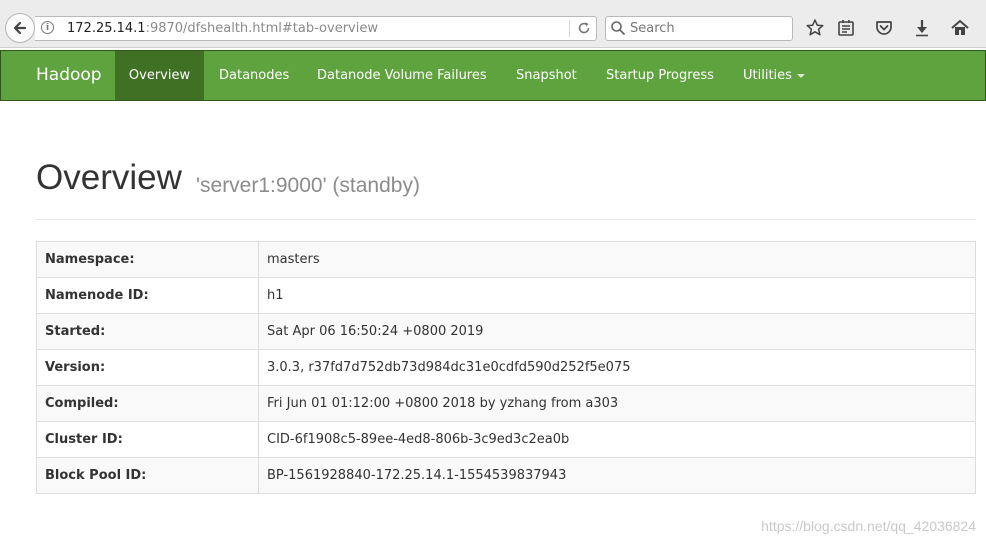 The image size is (986, 545). Describe the element at coordinates (147, 403) in the screenshot. I see `row-key: Compiled:` at that location.